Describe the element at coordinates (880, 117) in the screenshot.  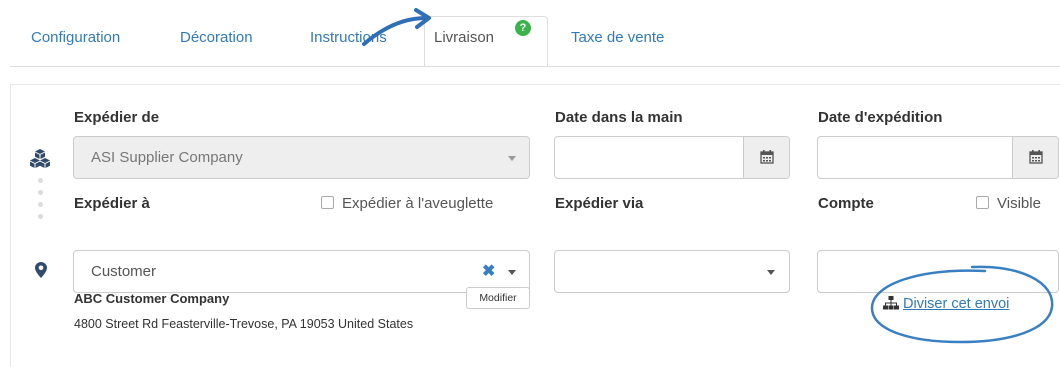
I see `ship-date-label: Date d'expédition` at that location.